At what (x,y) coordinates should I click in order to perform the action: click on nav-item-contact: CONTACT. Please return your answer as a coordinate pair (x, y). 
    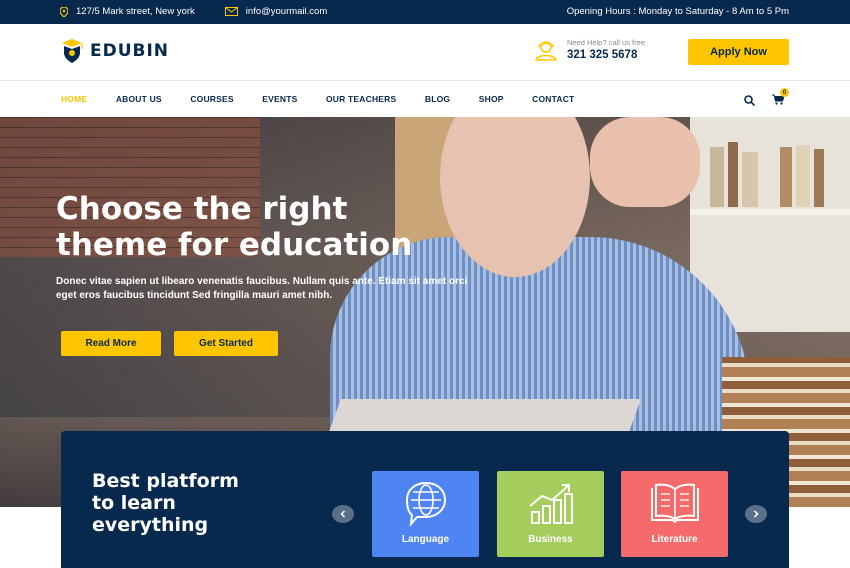
    Looking at the image, I should click on (553, 99).